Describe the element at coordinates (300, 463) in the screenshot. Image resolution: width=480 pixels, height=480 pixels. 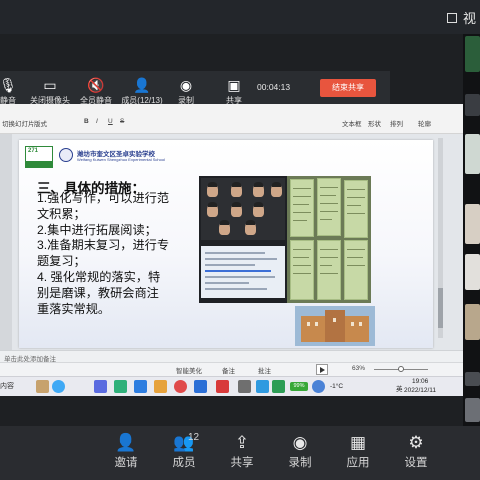
I see `record-label: 录制` at that location.